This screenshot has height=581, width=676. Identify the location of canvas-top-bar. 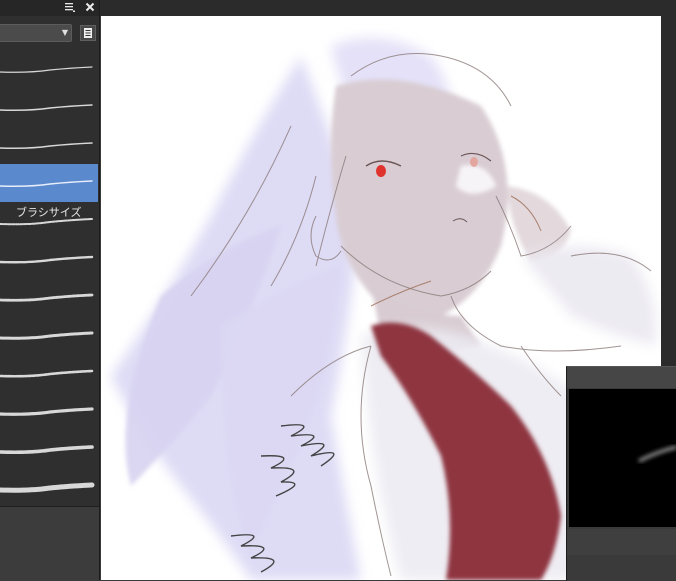
(388, 8).